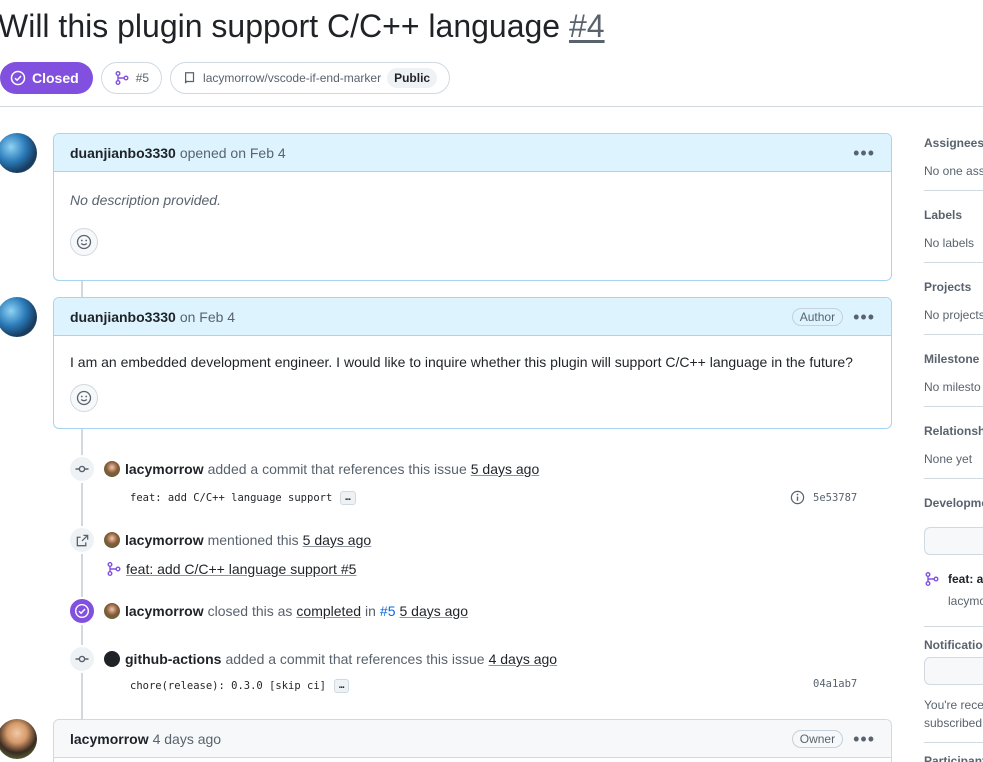 The image size is (983, 762). What do you see at coordinates (953, 723) in the screenshot?
I see `notifications-line: subscribed` at bounding box center [953, 723].